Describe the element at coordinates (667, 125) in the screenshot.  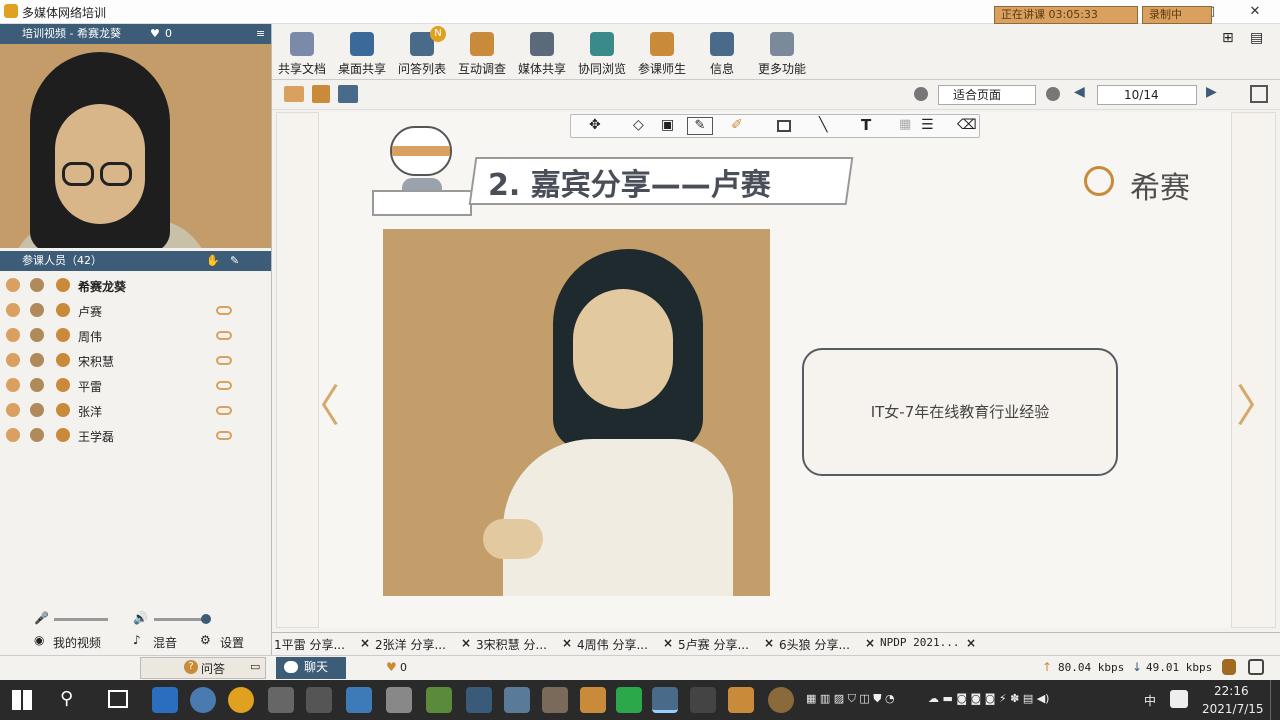
I see `stamp-icon: ▣` at that location.